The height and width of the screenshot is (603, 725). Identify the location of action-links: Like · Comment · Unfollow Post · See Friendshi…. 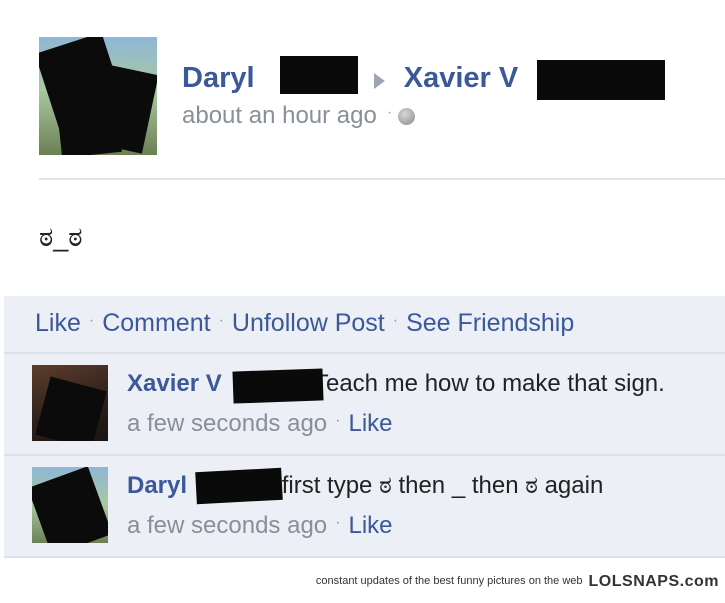
(304, 323).